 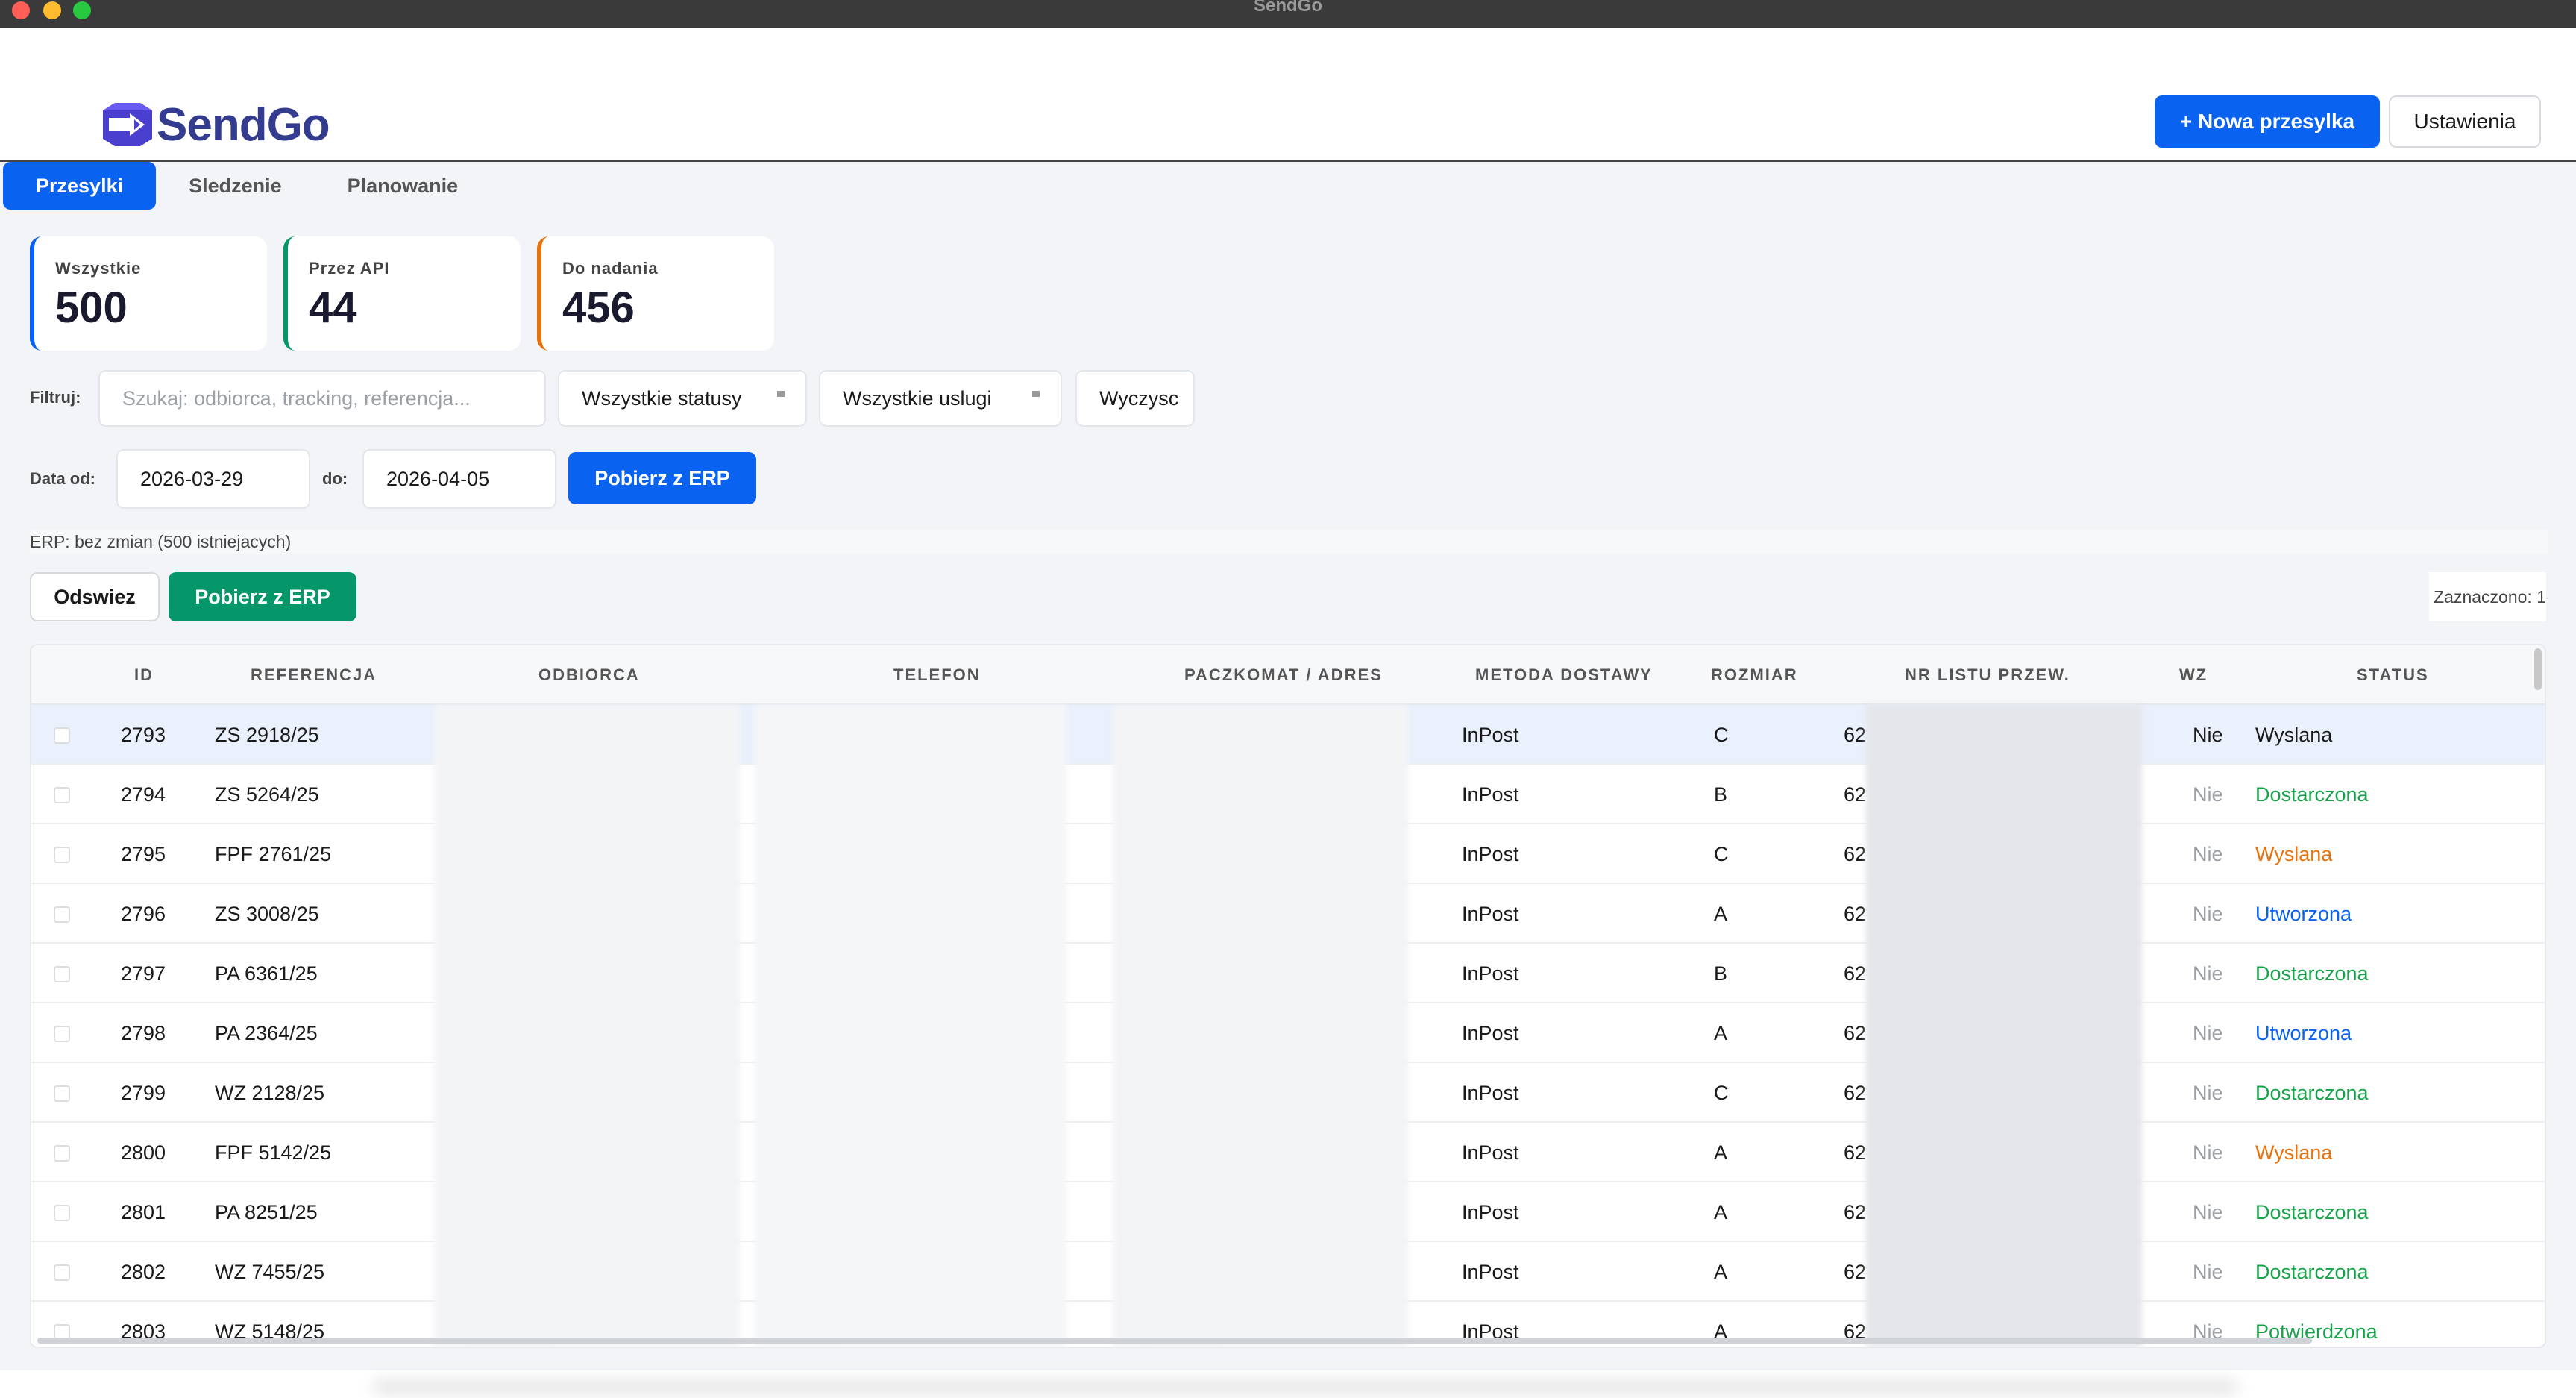 What do you see at coordinates (266, 973) in the screenshot?
I see `cell-reference: PA 6361/25` at bounding box center [266, 973].